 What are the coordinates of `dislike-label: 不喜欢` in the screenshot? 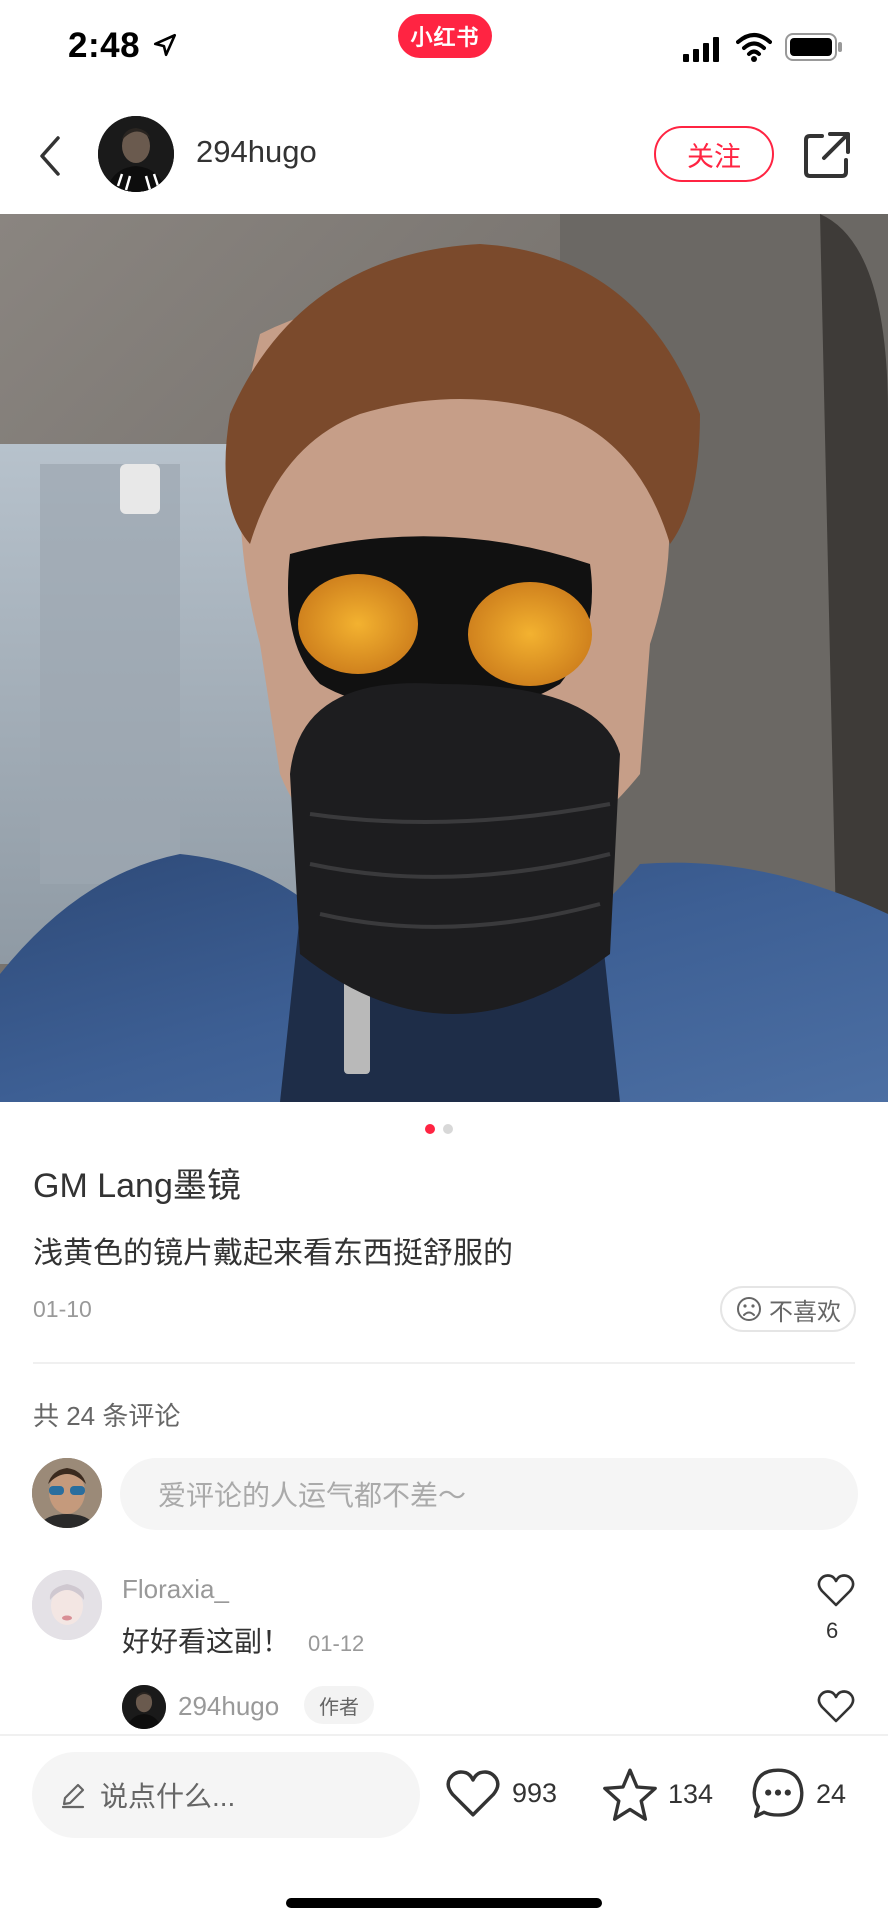 It's located at (805, 1312).